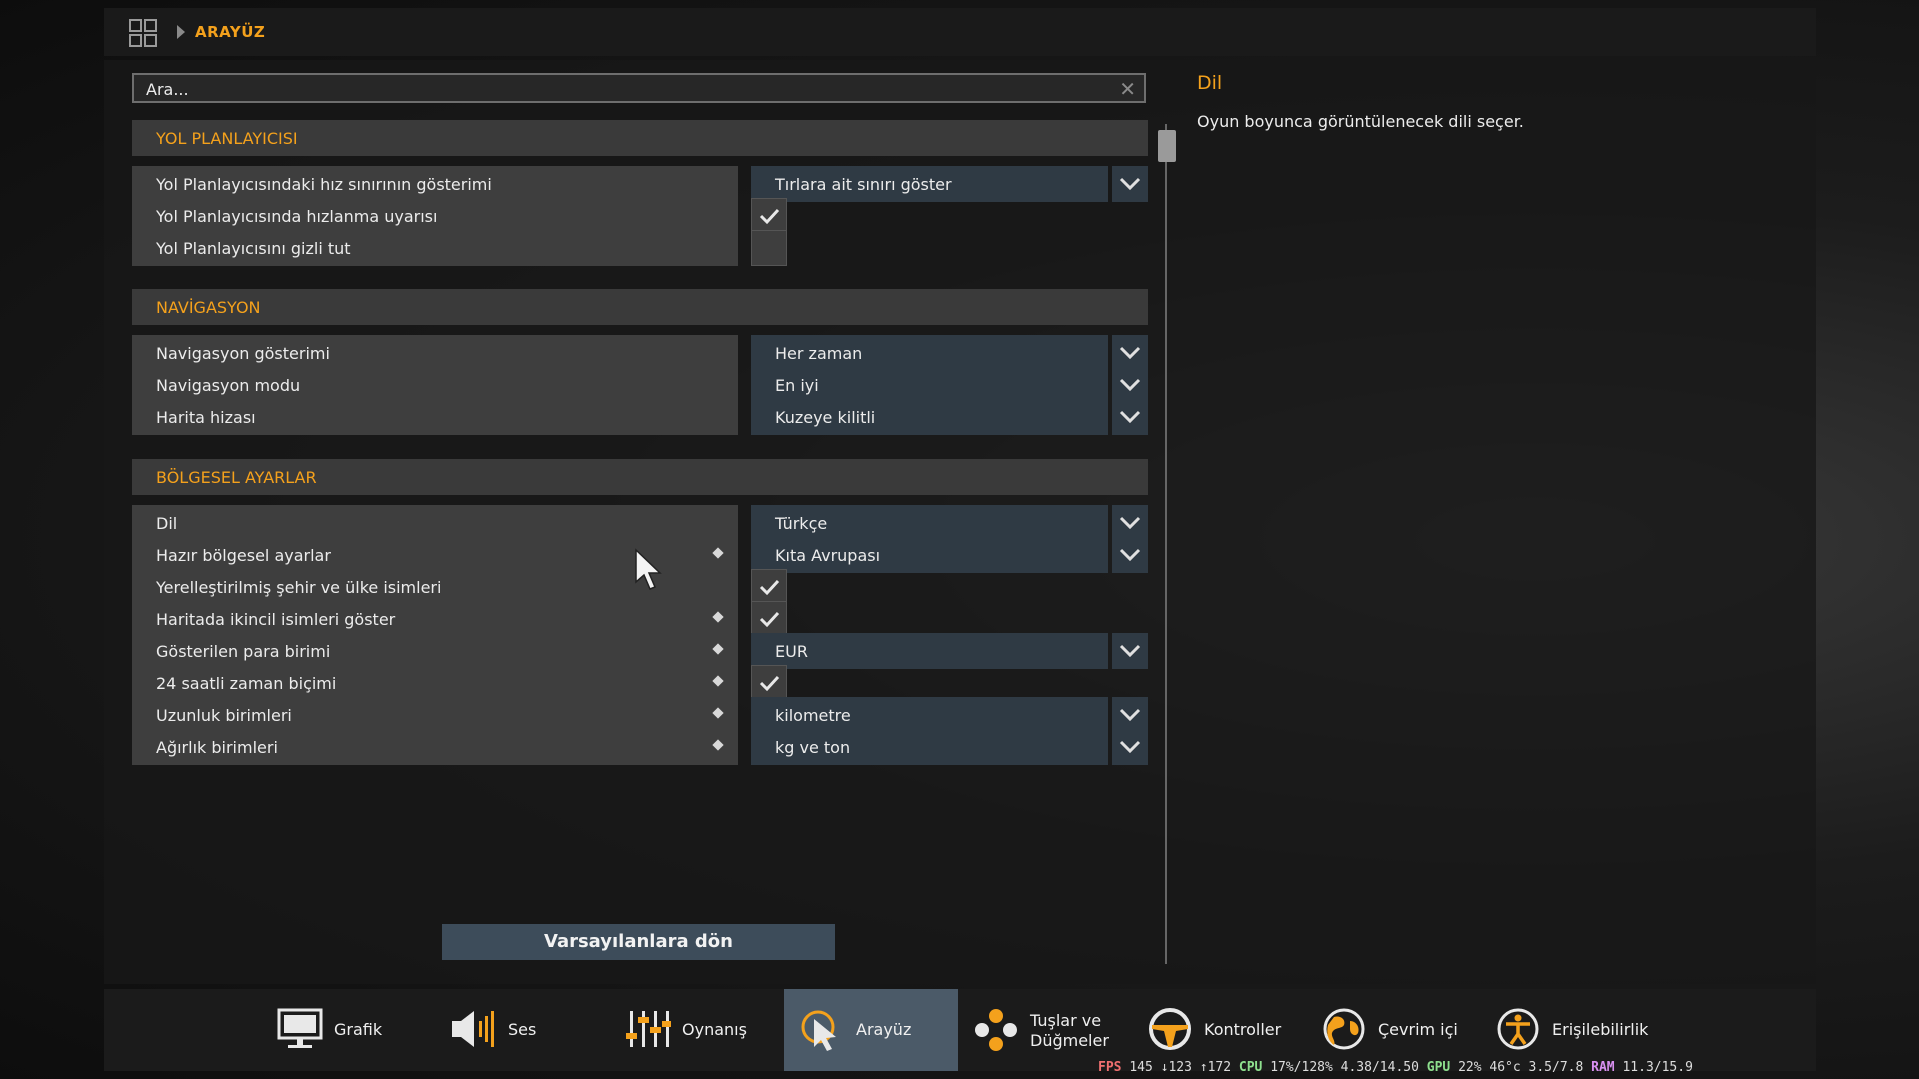  What do you see at coordinates (769, 683) in the screenshot?
I see `24h-time-checkbox` at bounding box center [769, 683].